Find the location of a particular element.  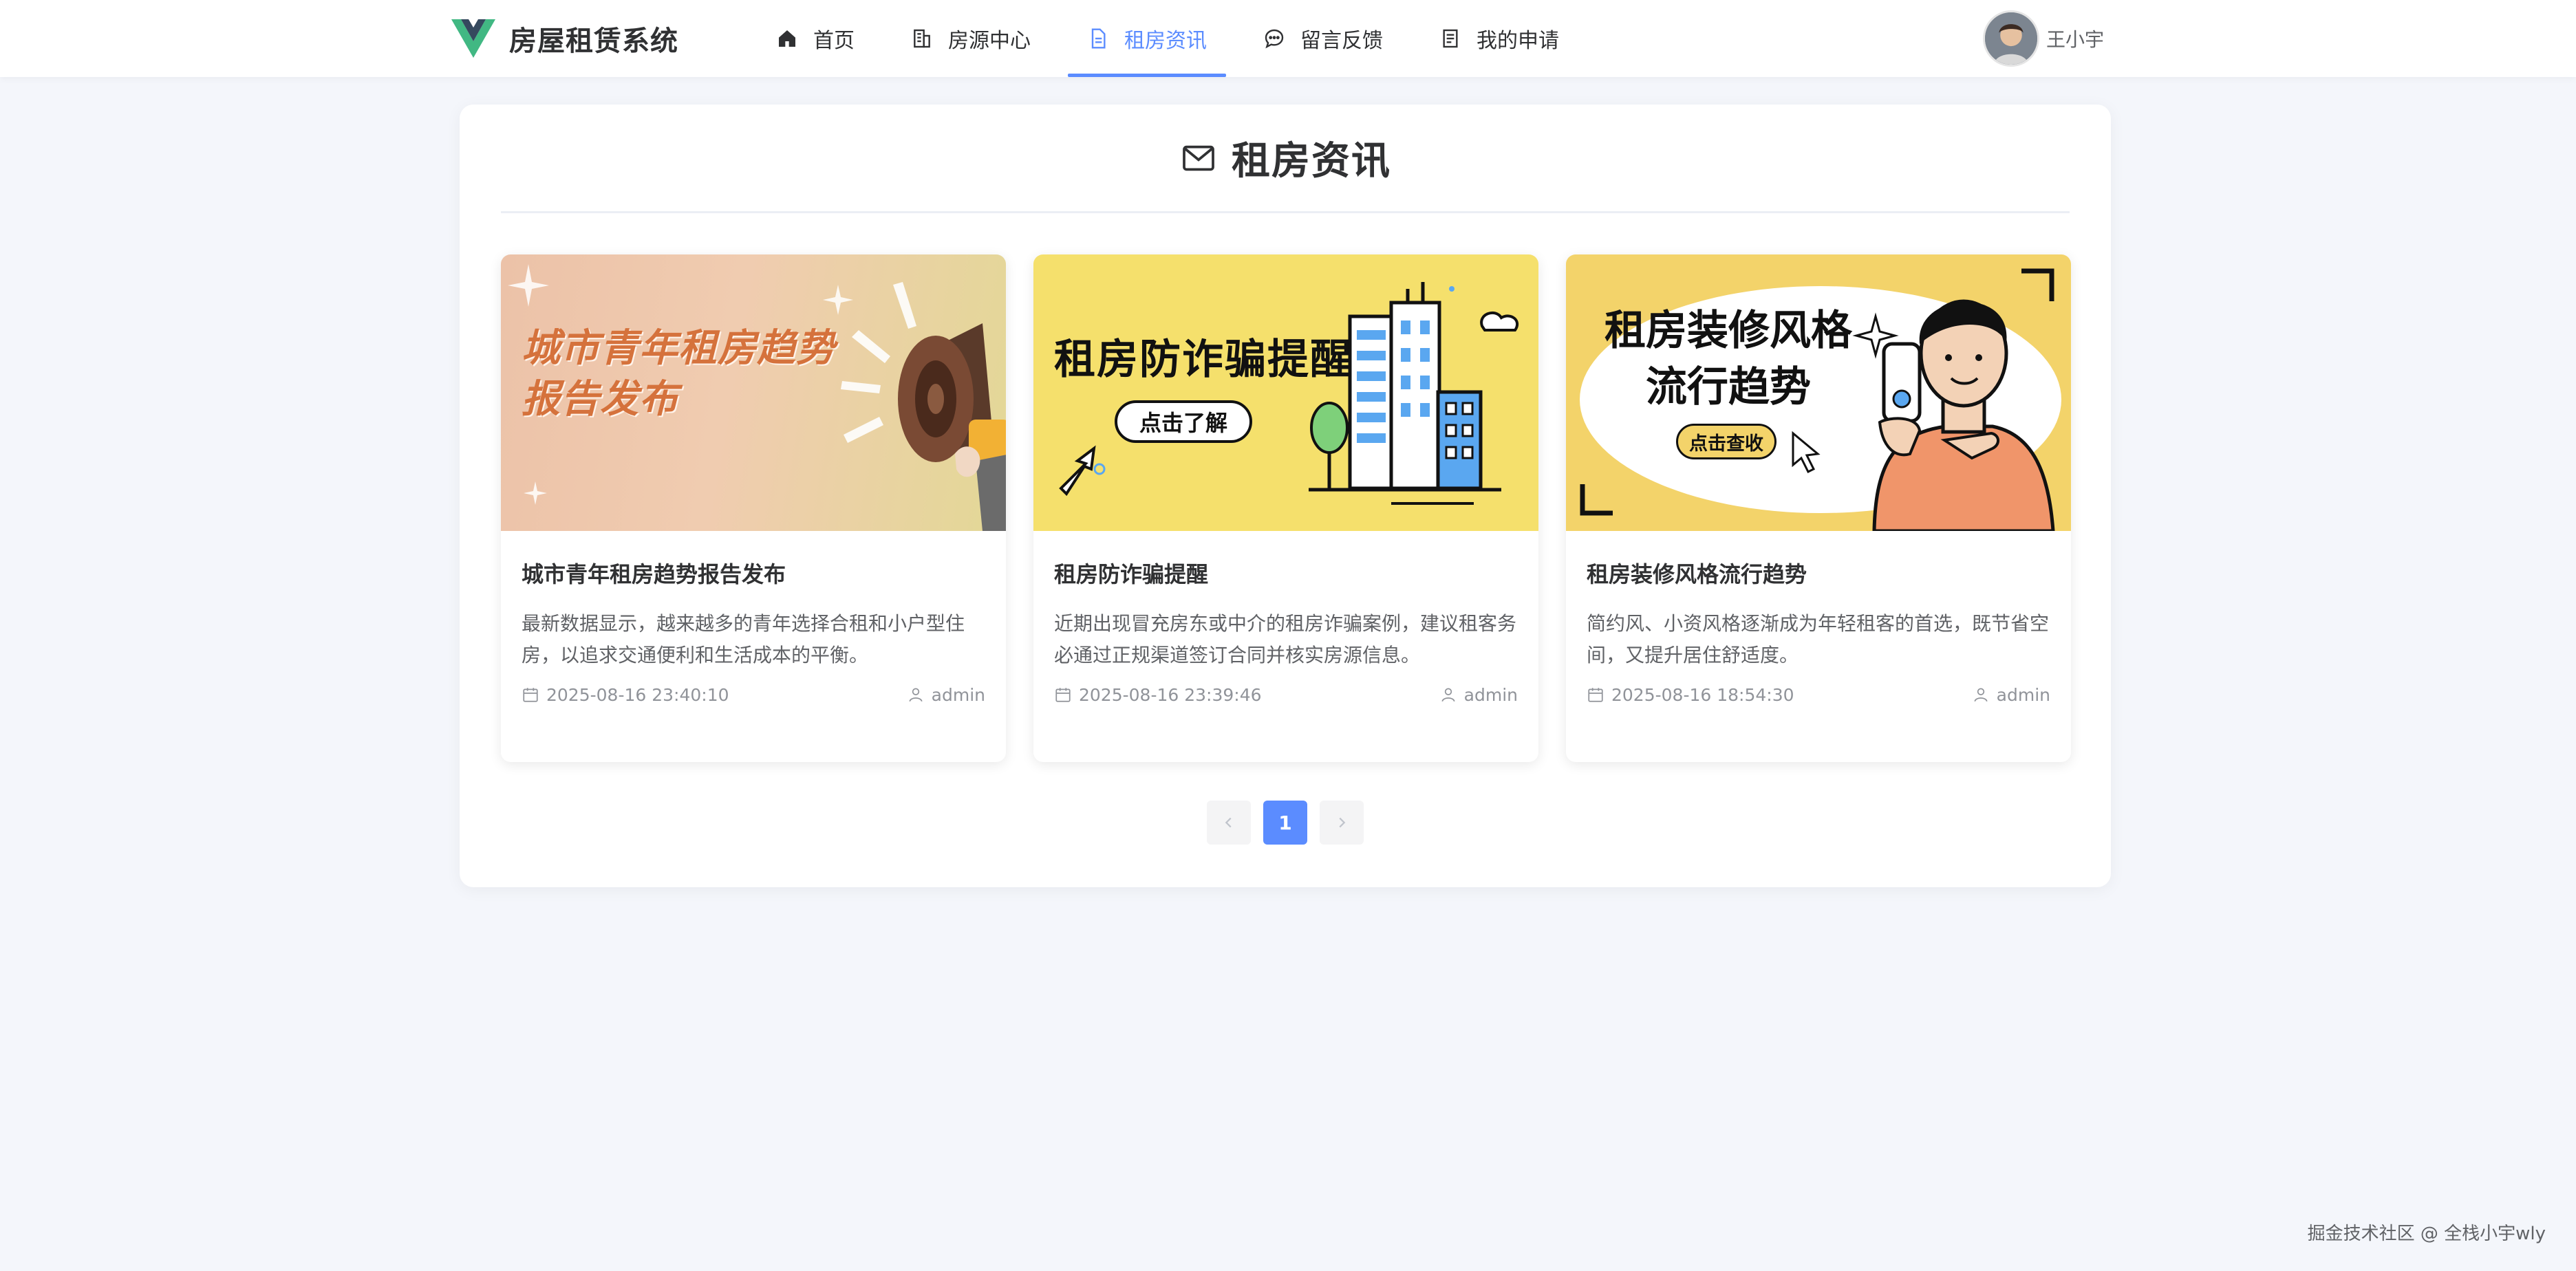

news-card-meta: 2025-08-16 23:39:46 admin is located at coordinates (1286, 694).